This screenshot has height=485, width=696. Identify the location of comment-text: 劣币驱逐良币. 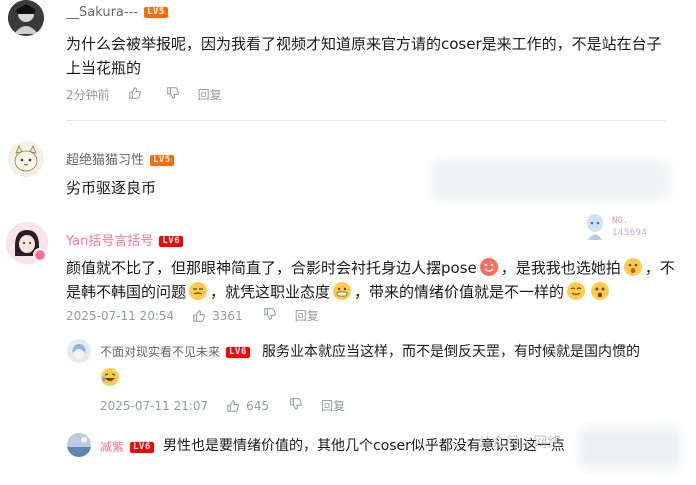
(111, 188).